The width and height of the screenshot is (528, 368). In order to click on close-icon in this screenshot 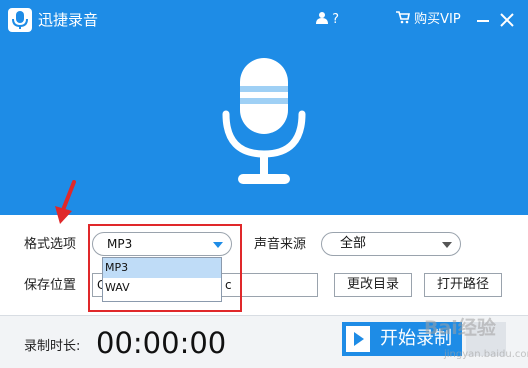, I will do `click(507, 20)`.